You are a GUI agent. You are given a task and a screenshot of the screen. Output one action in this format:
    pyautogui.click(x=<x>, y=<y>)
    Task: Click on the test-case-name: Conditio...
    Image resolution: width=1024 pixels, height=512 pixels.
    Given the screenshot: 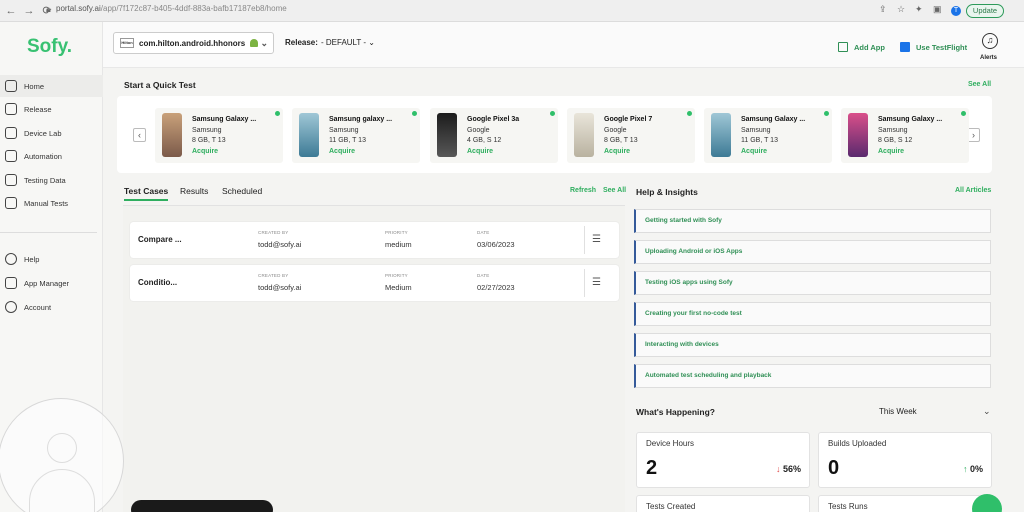 What is the action you would take?
    pyautogui.click(x=157, y=282)
    